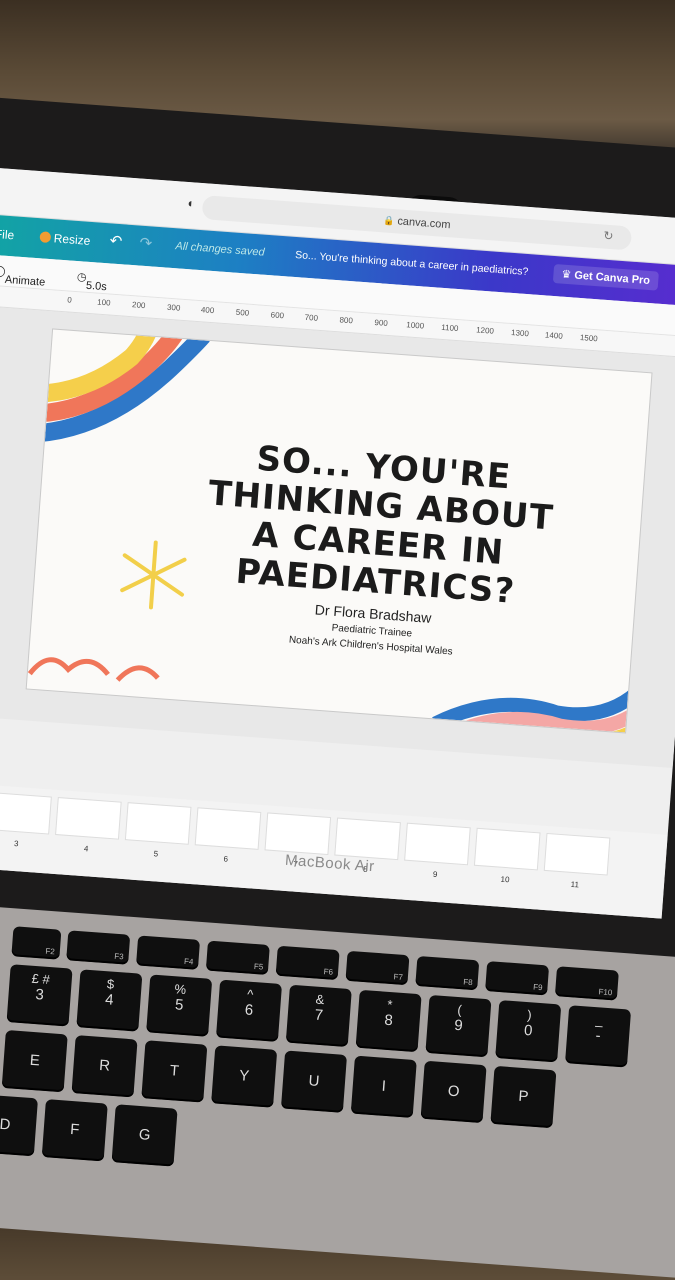  Describe the element at coordinates (220, 249) in the screenshot. I see `save-status: All changes saved` at that location.